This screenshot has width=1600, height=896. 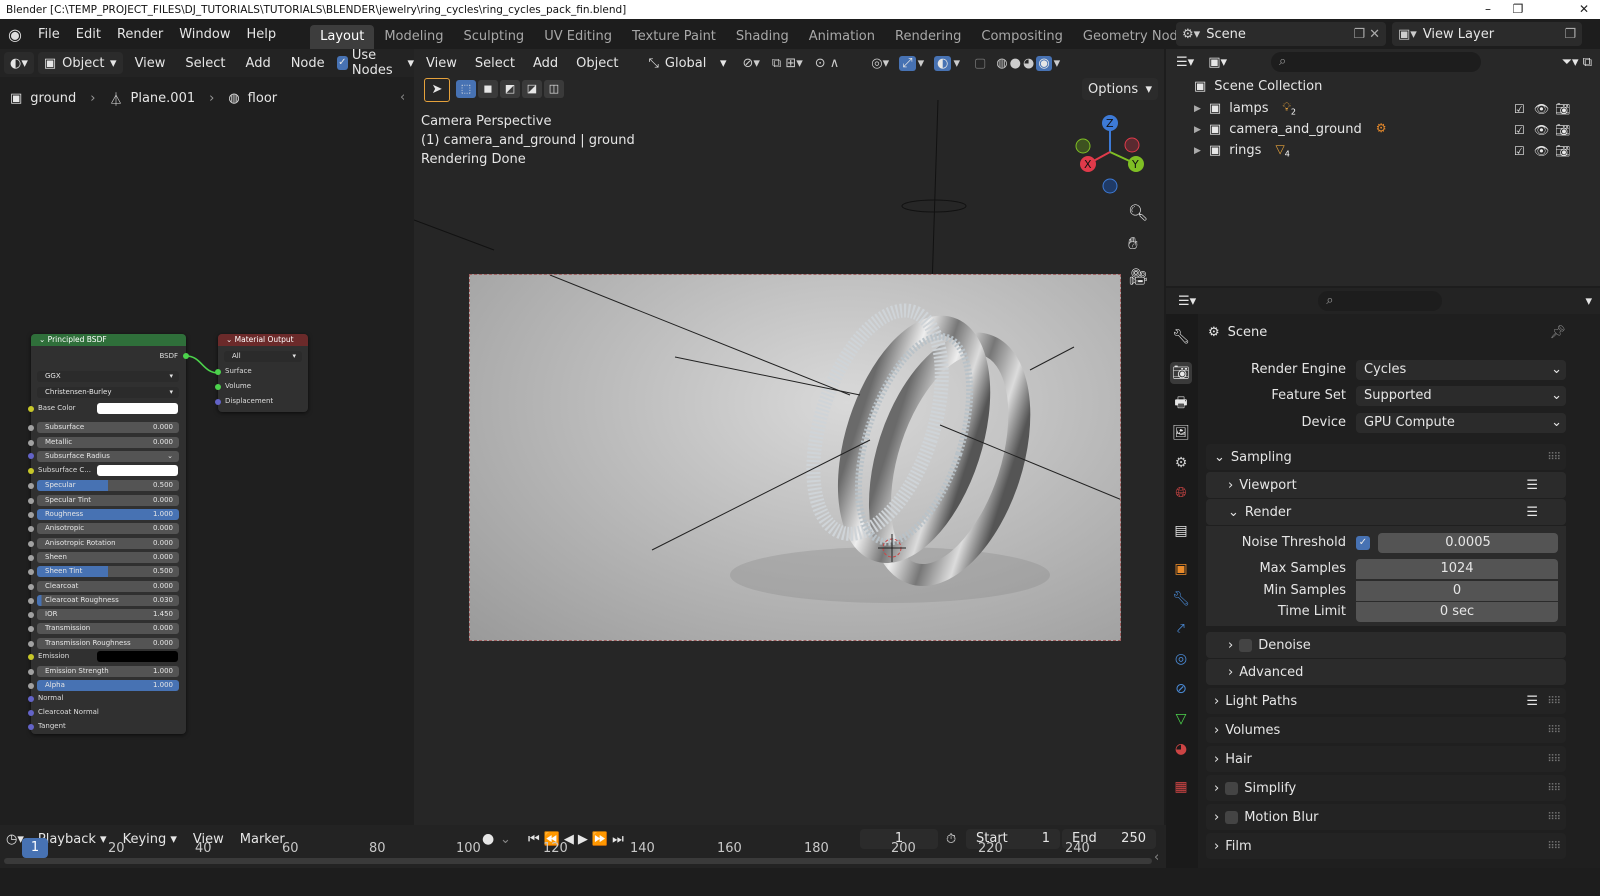 I want to click on new-view-layer-icon: ❐, so click(x=1573, y=34).